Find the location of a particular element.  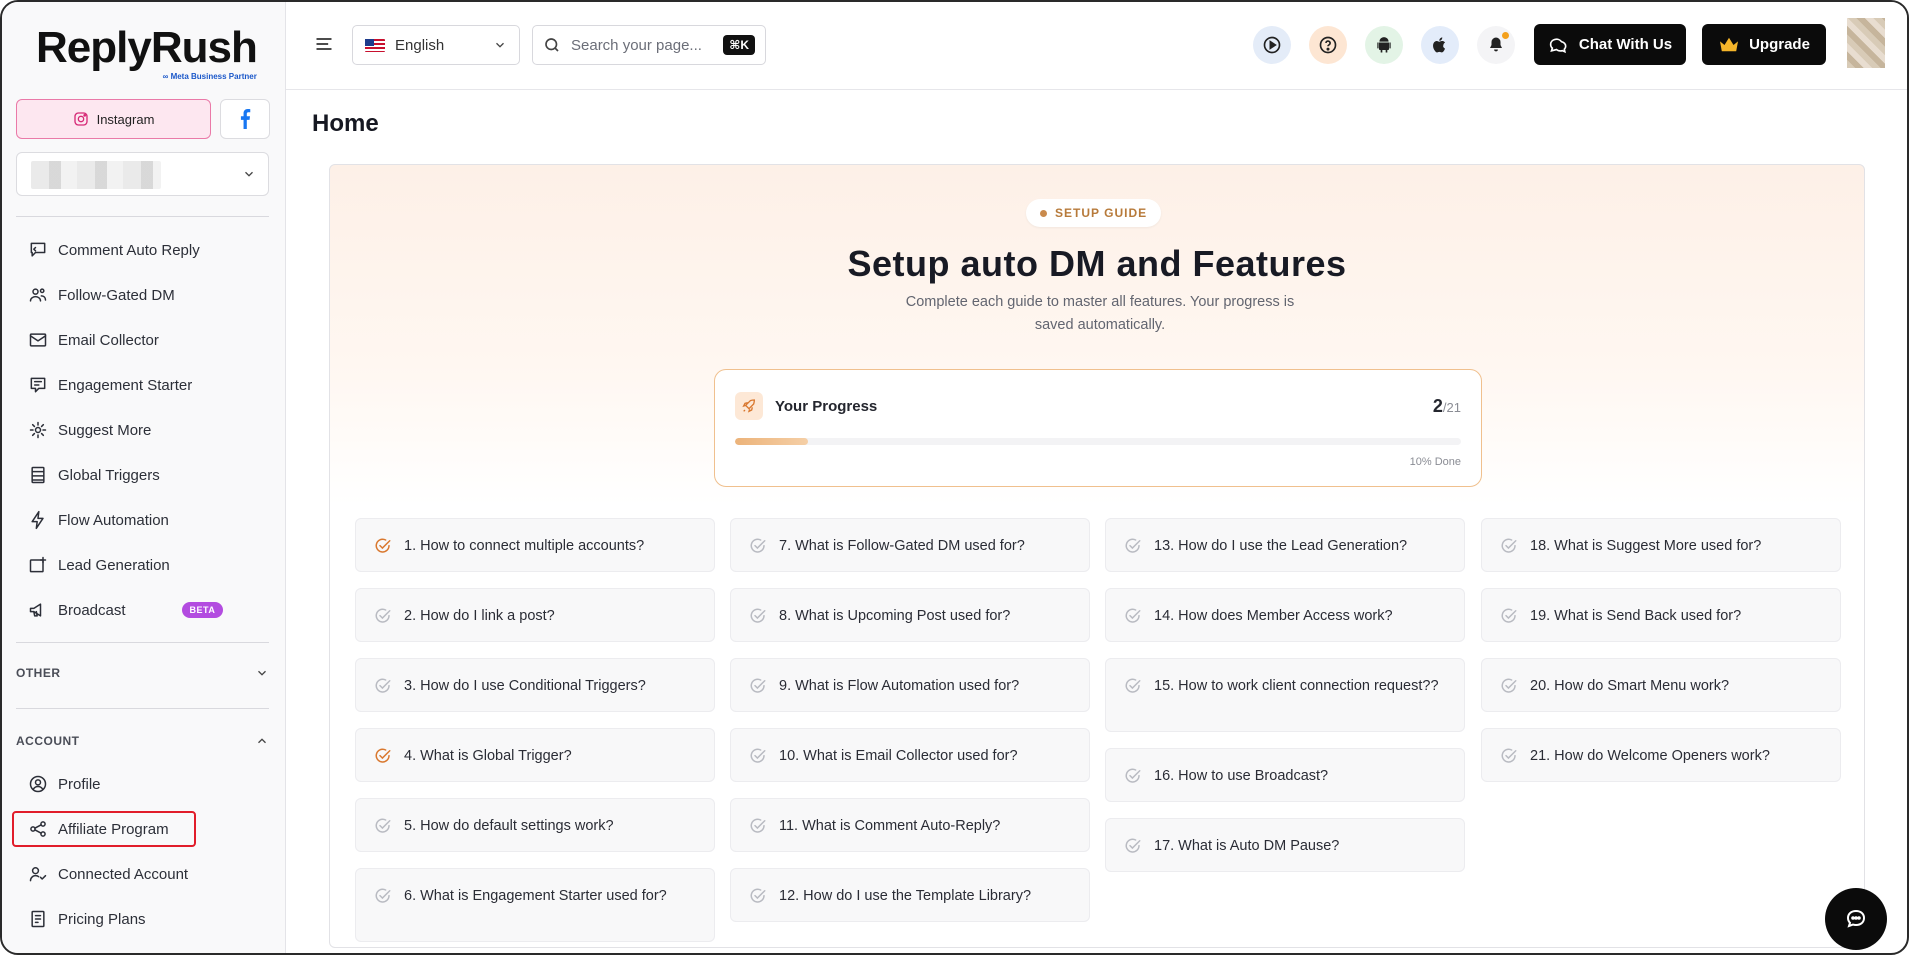

ios-app-button is located at coordinates (1440, 45).